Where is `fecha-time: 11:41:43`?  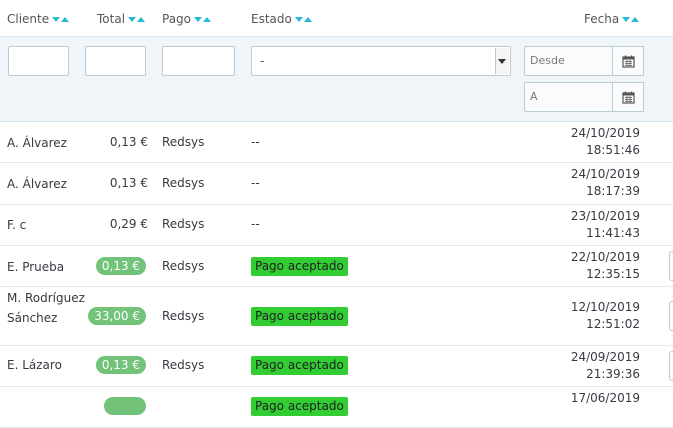 fecha-time: 11:41:43 is located at coordinates (613, 233).